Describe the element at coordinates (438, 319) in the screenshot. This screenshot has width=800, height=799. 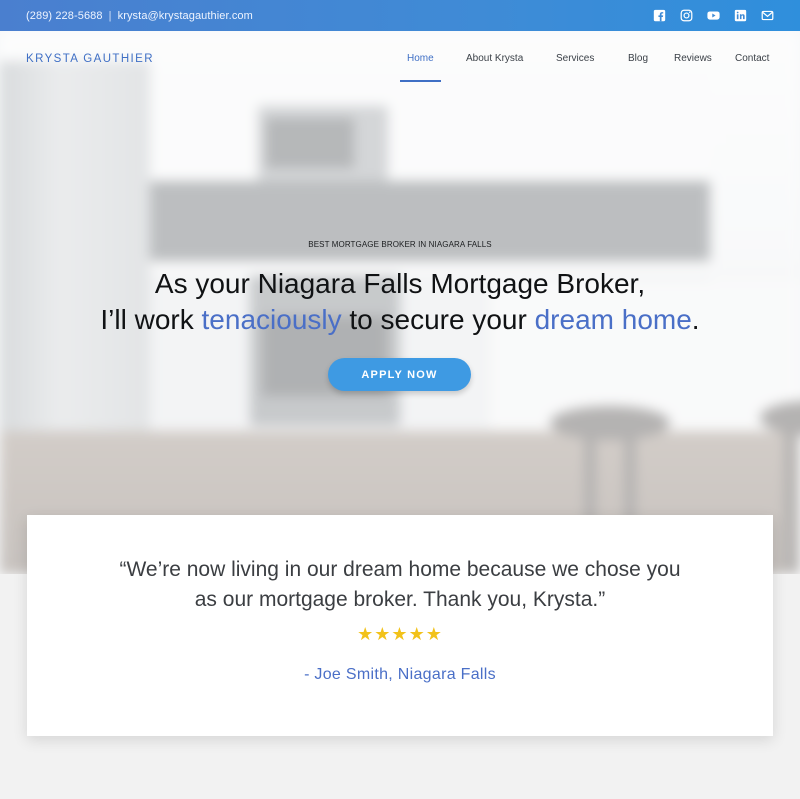
I see `headline-text: to secure your` at that location.